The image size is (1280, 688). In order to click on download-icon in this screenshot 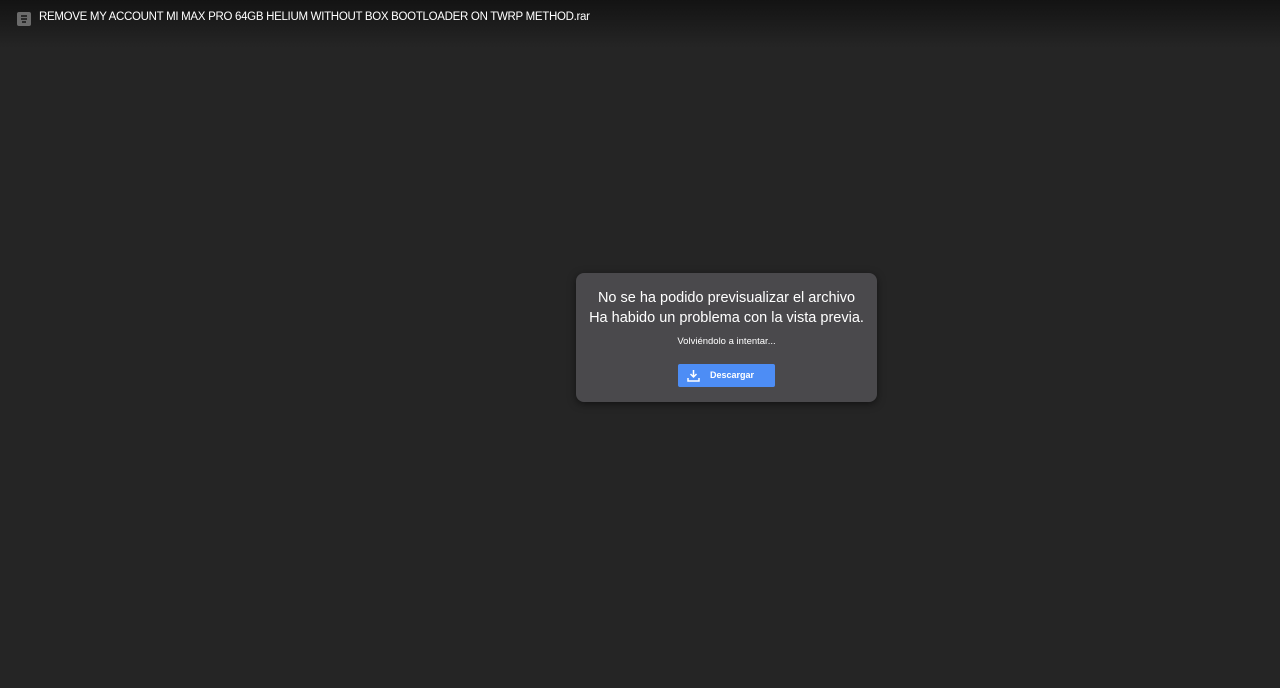, I will do `click(693, 376)`.